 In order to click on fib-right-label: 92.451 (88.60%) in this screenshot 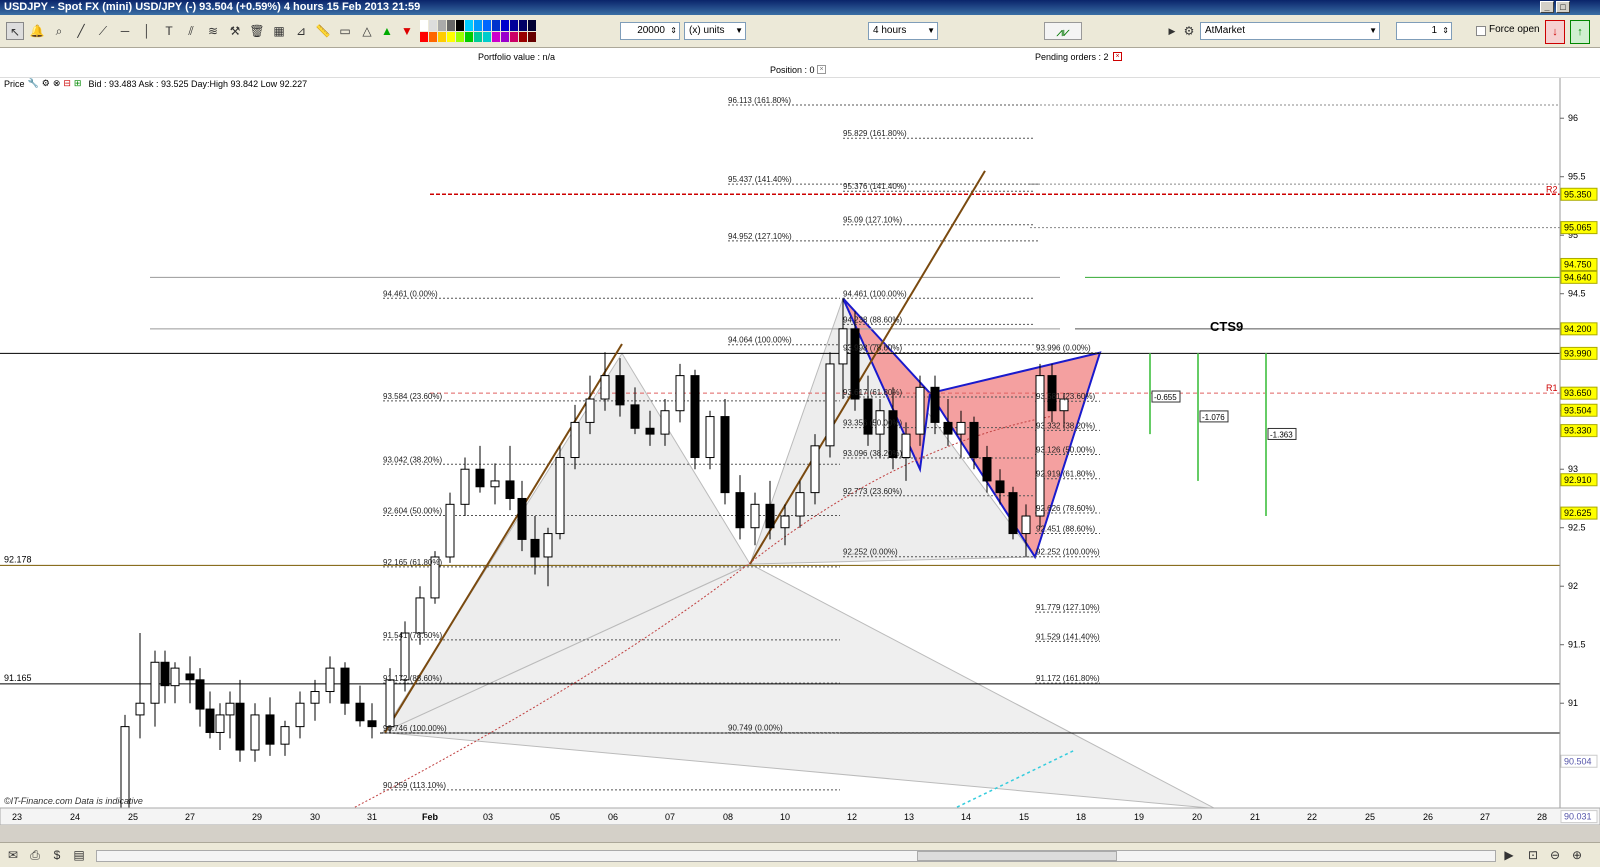, I will do `click(1065, 528)`.